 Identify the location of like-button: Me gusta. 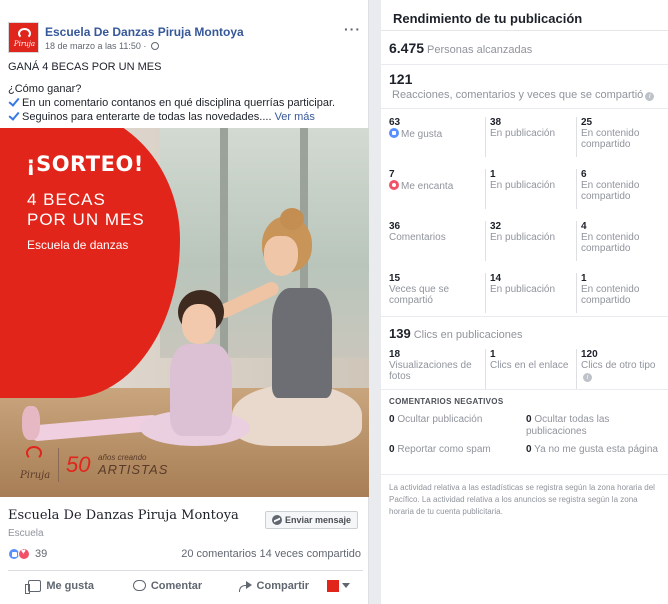
(61, 586).